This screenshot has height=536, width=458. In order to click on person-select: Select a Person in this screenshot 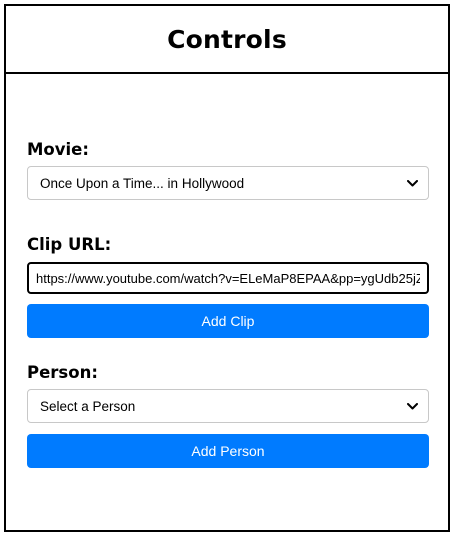, I will do `click(228, 406)`.